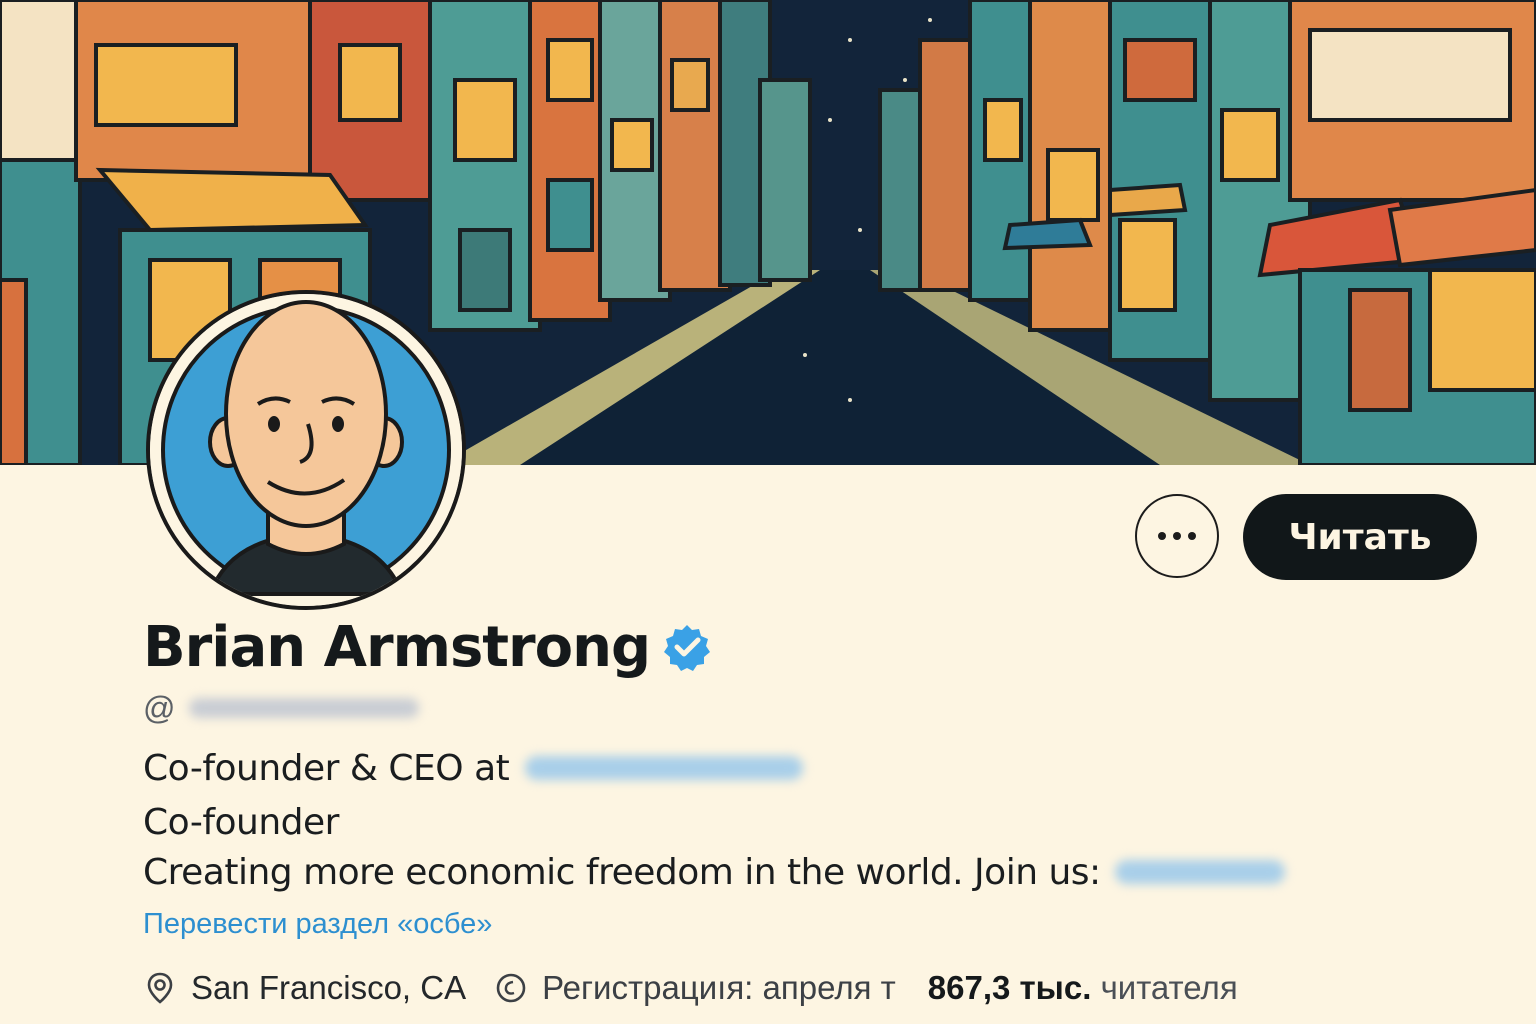 This screenshot has height=1024, width=1536. I want to click on followers-count: 867,3 тыс., so click(1009, 987).